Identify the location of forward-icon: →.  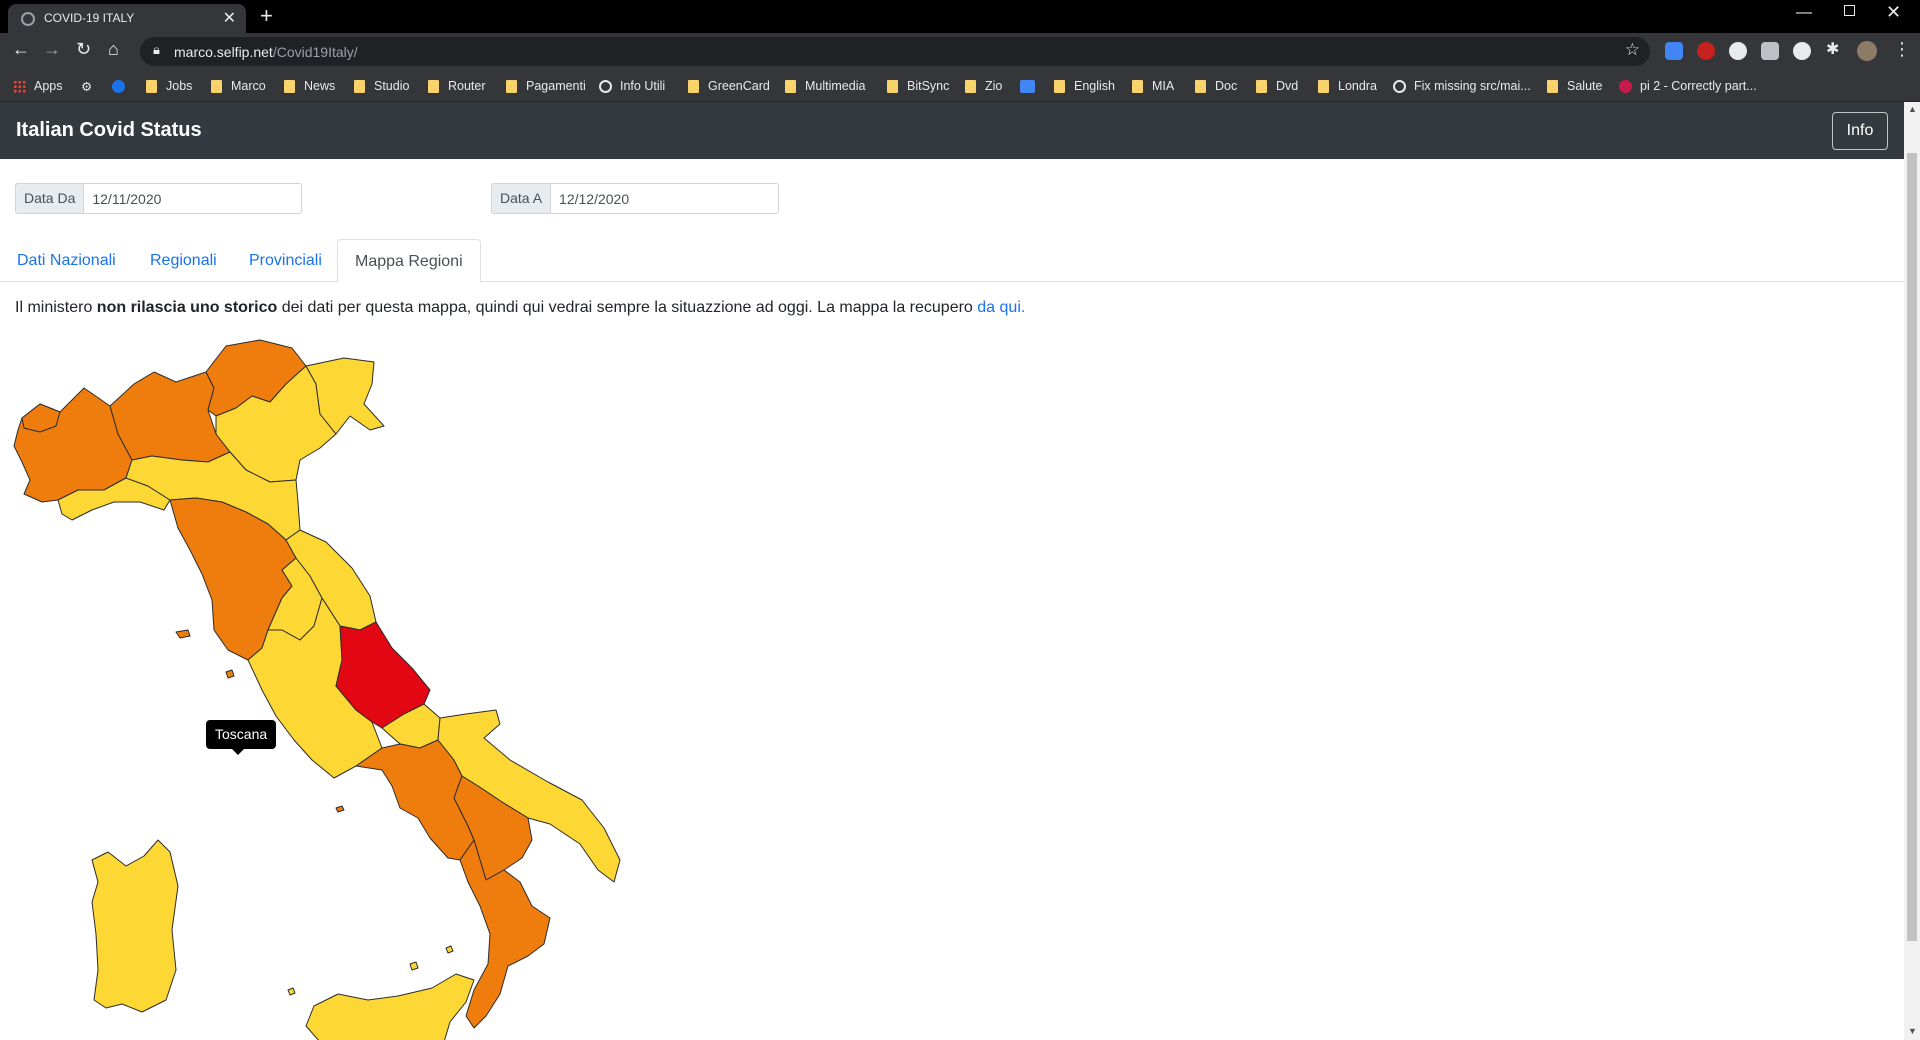
(52, 49).